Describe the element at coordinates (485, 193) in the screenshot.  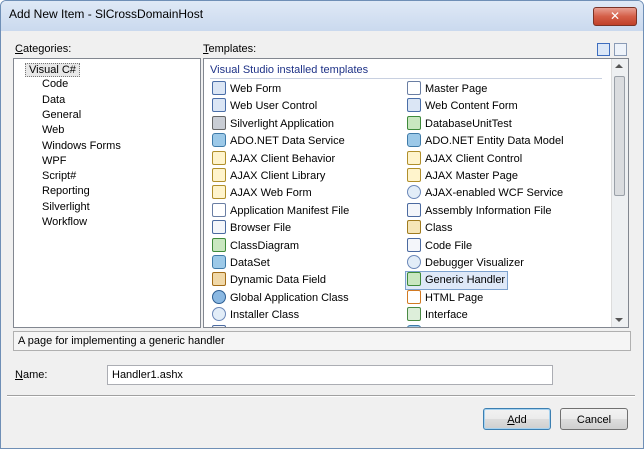
I see `template-item: AJAX-enabled WCF Service` at that location.